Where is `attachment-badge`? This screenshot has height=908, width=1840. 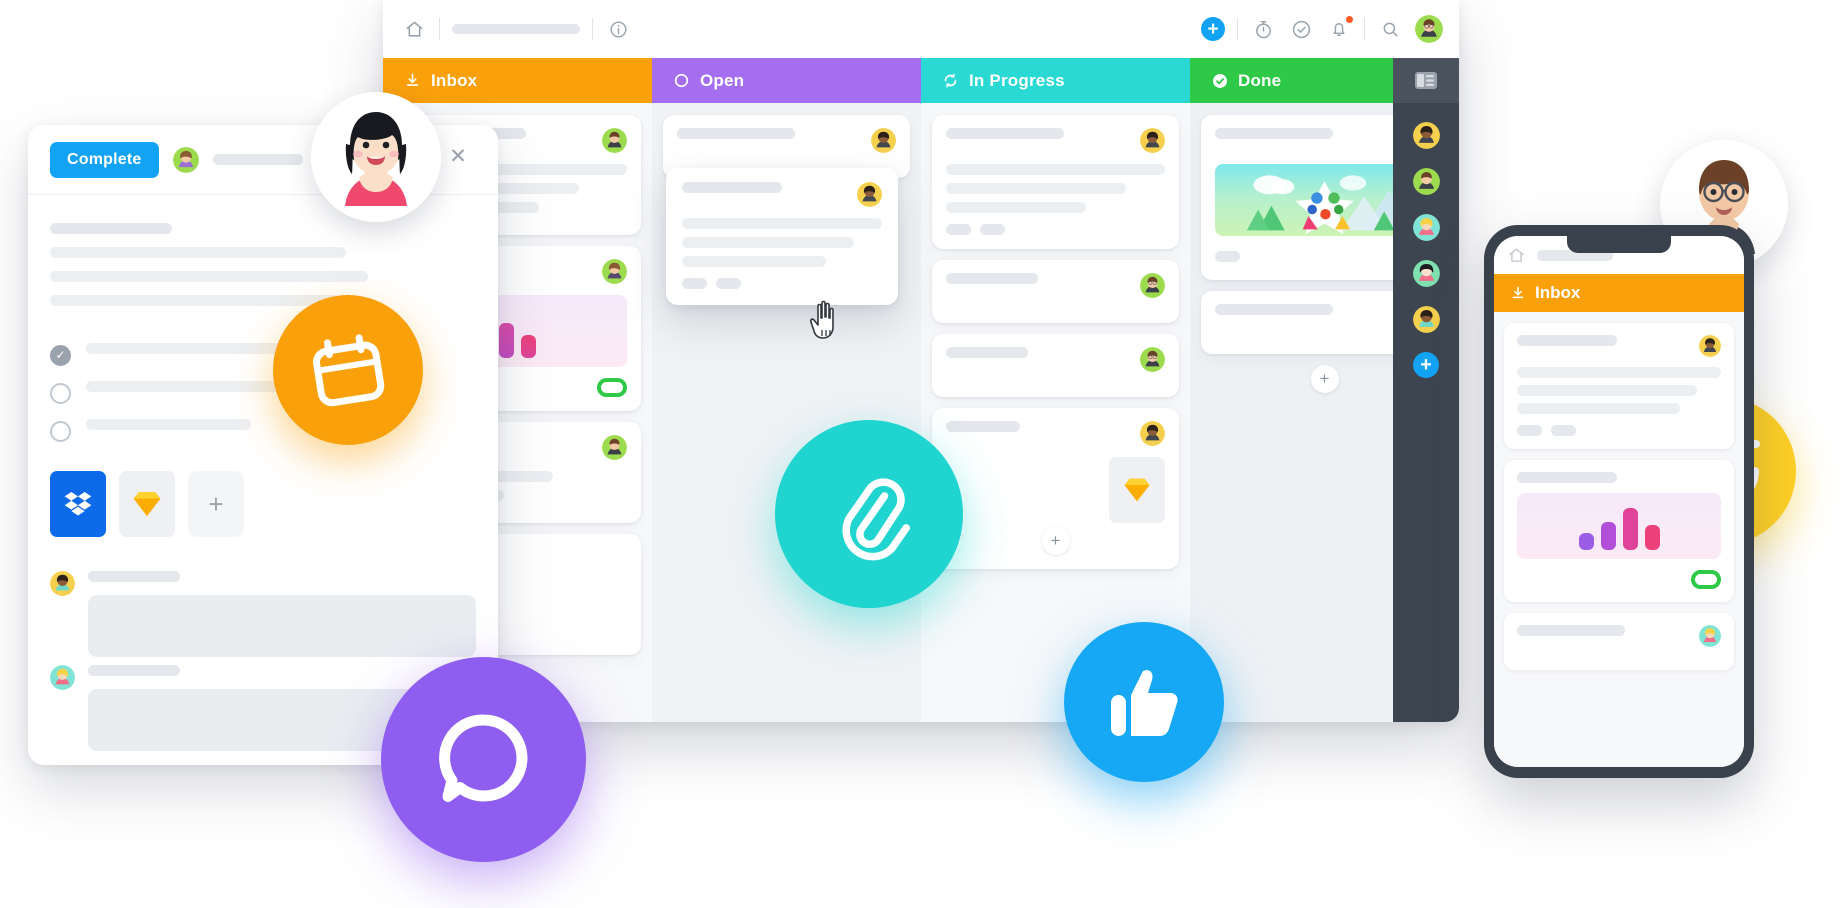
attachment-badge is located at coordinates (869, 514).